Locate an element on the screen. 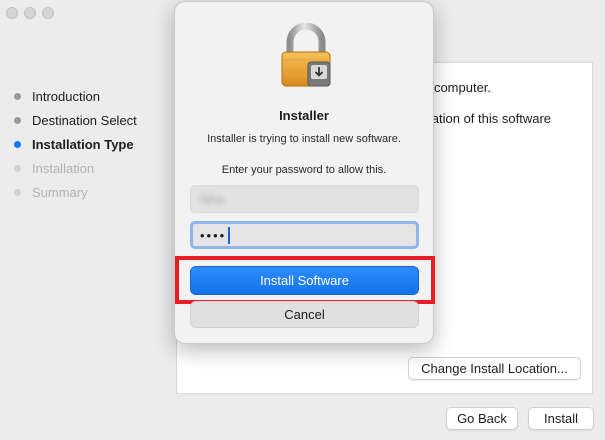  lock-icon is located at coordinates (306, 54).